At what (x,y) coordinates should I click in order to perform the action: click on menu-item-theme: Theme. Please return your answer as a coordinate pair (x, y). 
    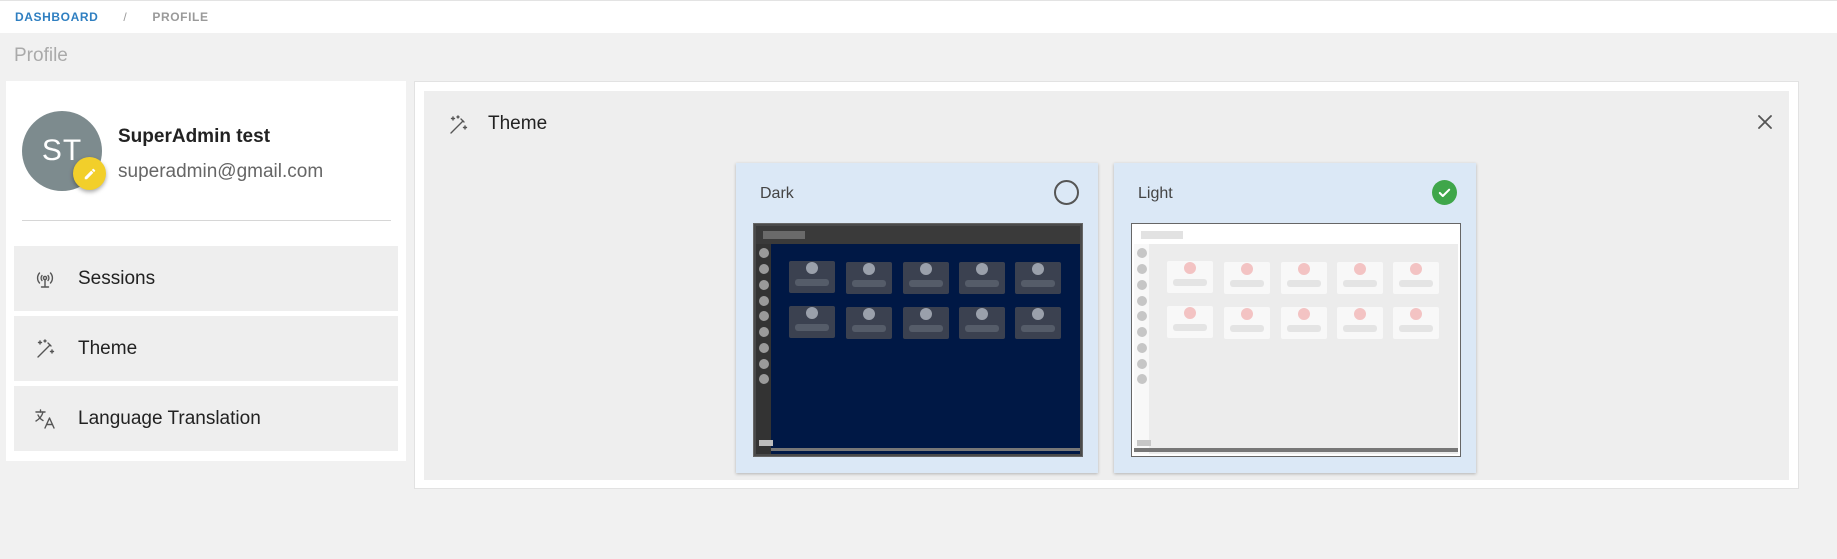
    Looking at the image, I should click on (206, 348).